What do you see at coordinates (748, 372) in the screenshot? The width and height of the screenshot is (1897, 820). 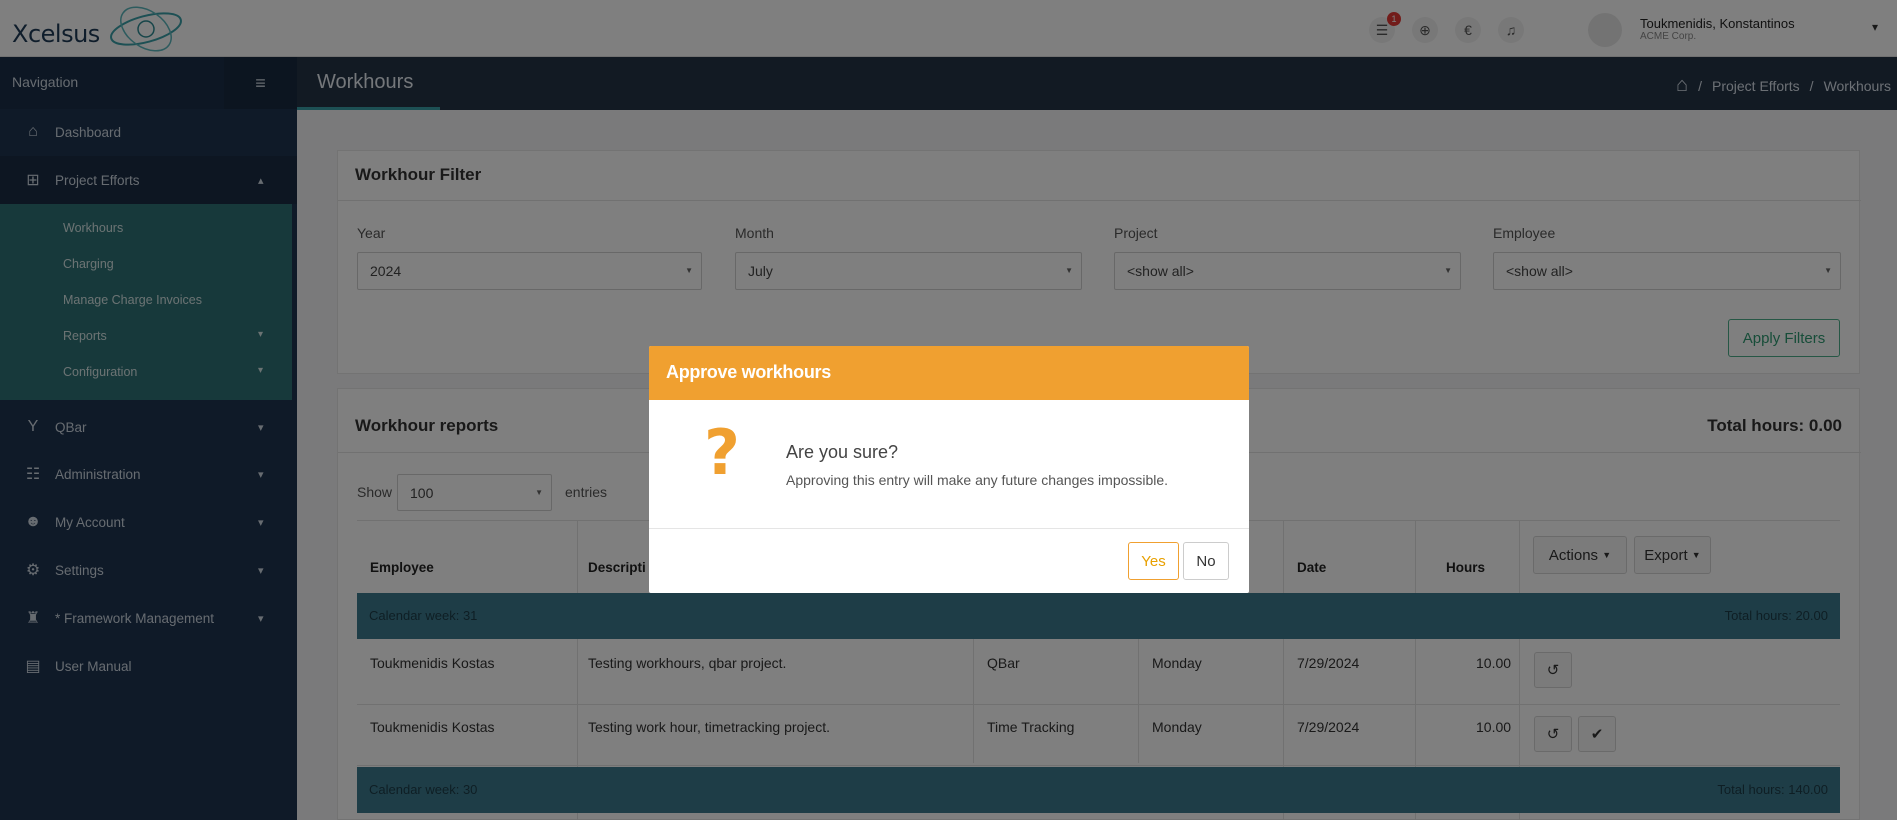 I see `dialog-title: Approve workhours` at bounding box center [748, 372].